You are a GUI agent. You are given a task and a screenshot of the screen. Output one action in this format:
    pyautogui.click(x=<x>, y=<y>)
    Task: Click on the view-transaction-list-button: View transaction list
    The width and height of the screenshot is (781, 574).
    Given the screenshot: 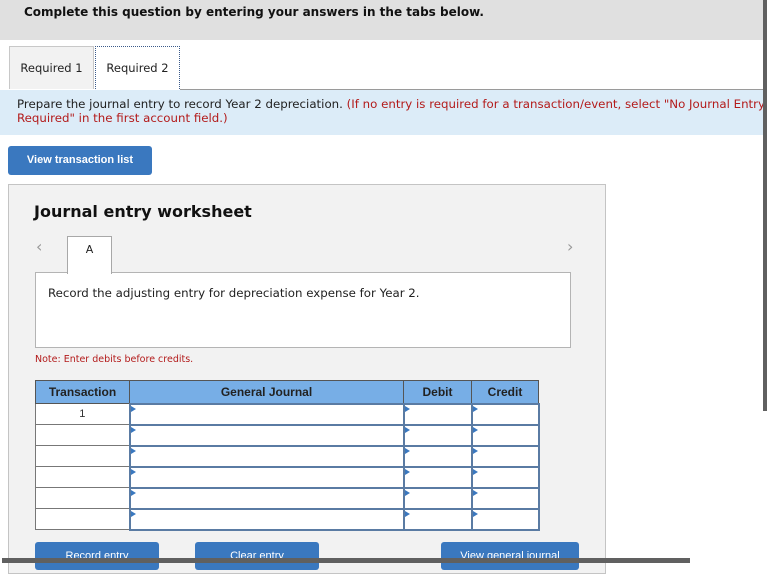 What is the action you would take?
    pyautogui.click(x=80, y=160)
    